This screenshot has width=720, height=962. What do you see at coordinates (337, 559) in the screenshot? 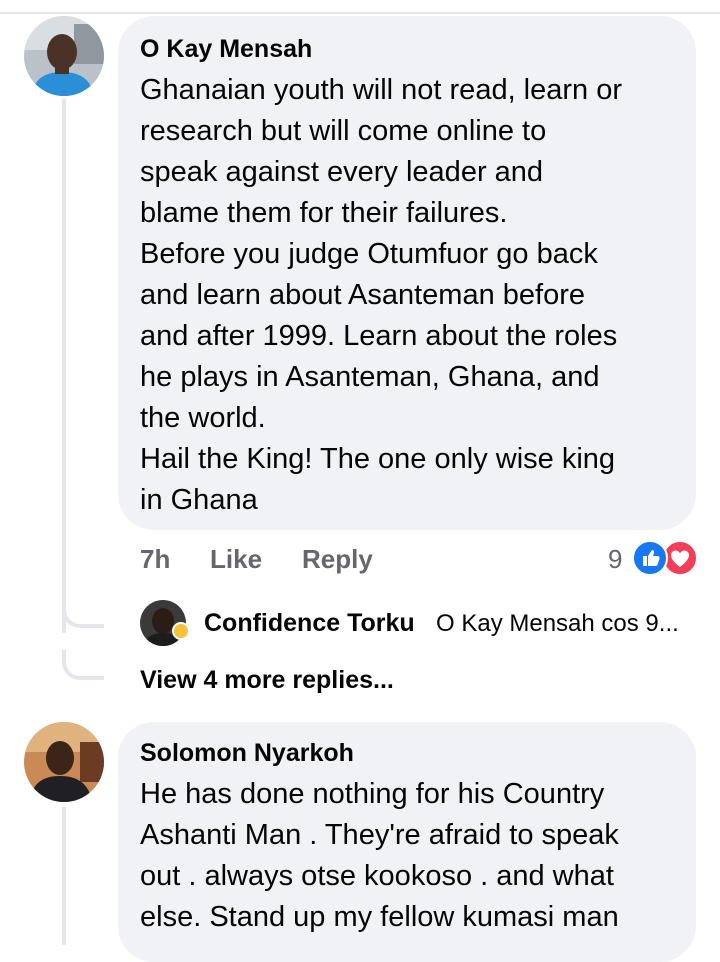
I see `reply-button: Reply` at bounding box center [337, 559].